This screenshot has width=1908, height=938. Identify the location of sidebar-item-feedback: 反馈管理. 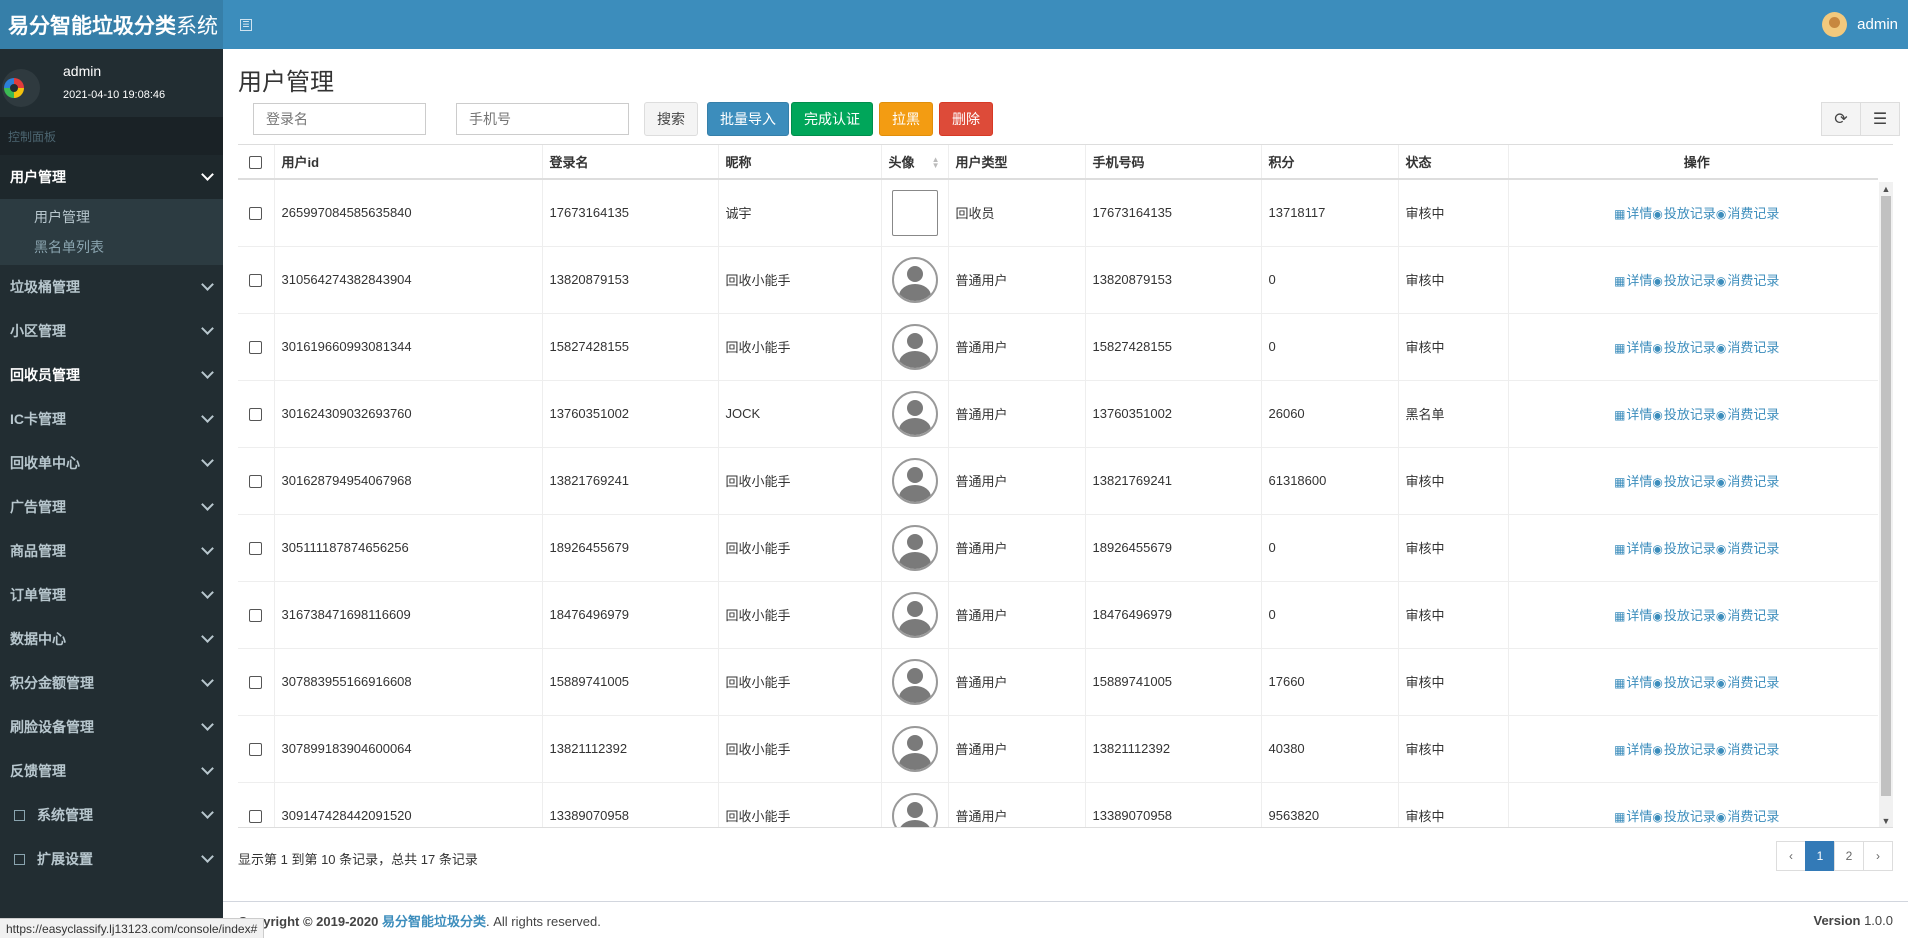
(111, 771).